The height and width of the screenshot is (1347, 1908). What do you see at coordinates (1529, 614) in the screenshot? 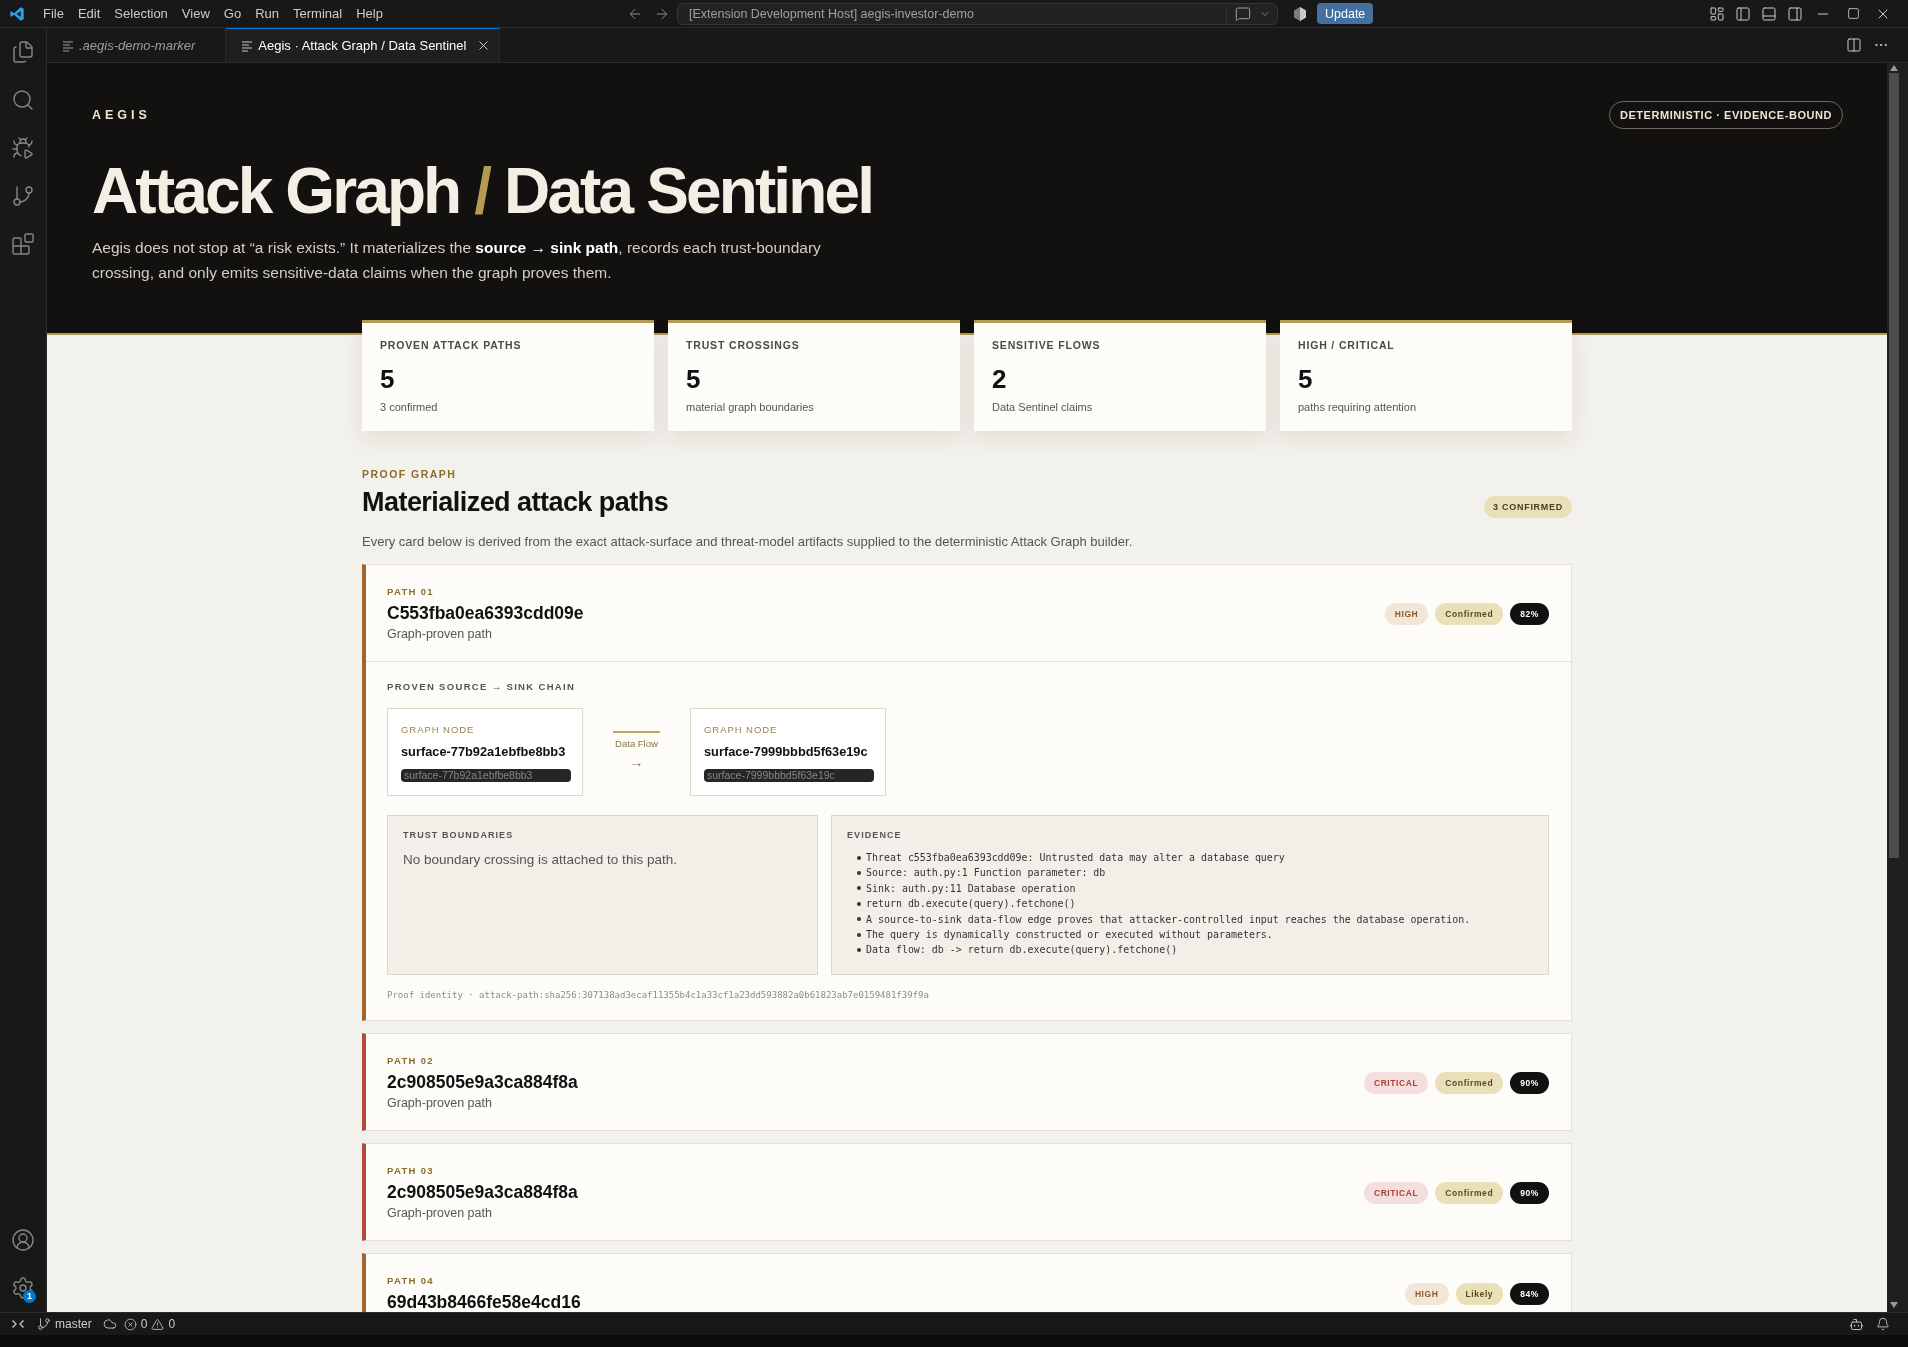
I see `confidence-badge: 82%` at bounding box center [1529, 614].